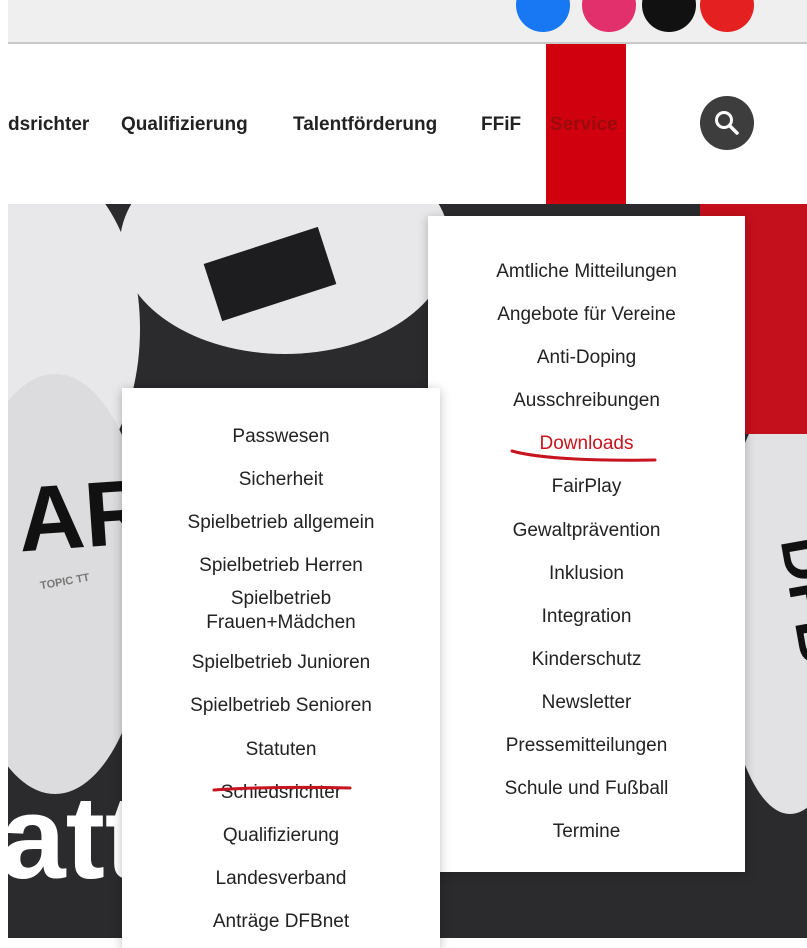 This screenshot has width=807, height=948. Describe the element at coordinates (184, 125) in the screenshot. I see `nav-item-qualifizierung: Qualifizierung` at that location.